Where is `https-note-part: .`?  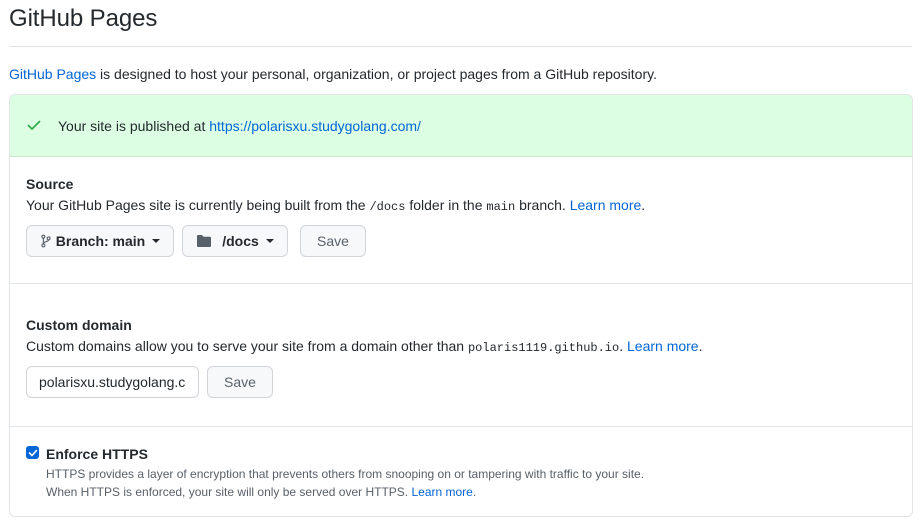
https-note-part: . is located at coordinates (474, 492).